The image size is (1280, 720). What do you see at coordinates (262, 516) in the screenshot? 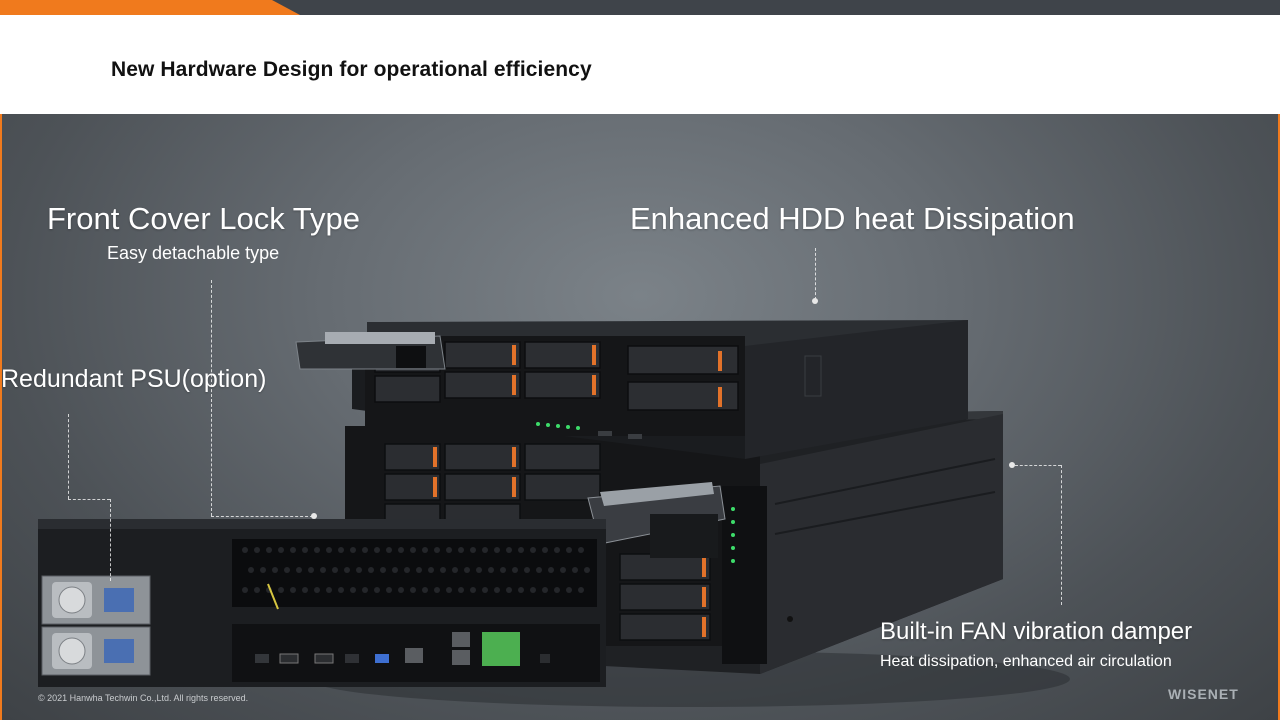
I see `front-cover-leader-line-h` at bounding box center [262, 516].